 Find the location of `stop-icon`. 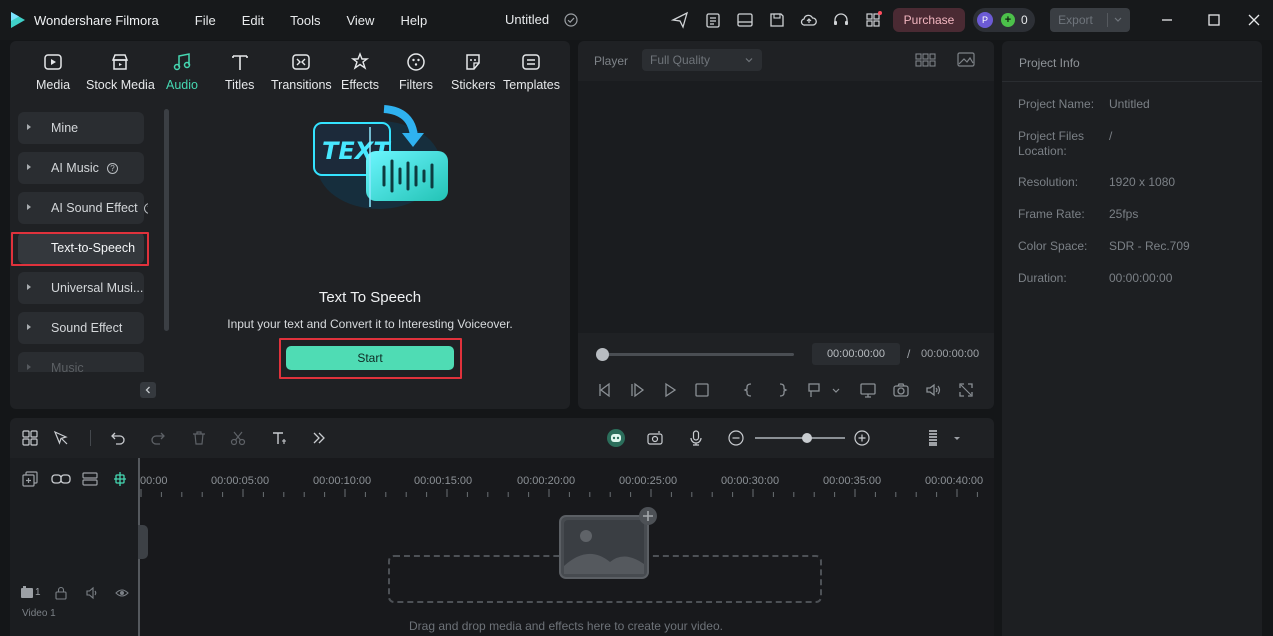

stop-icon is located at coordinates (702, 390).